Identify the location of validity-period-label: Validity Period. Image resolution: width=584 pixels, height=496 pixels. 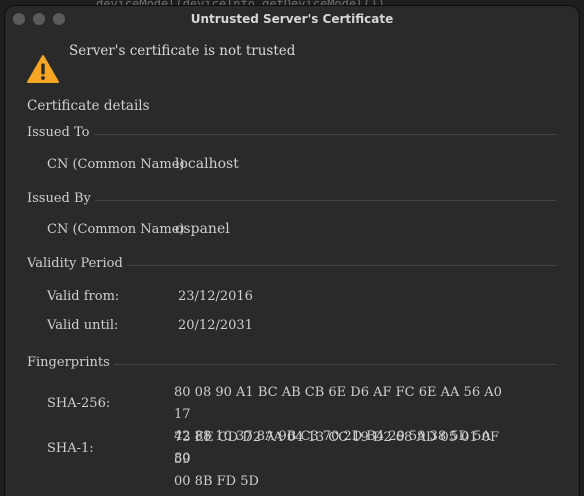
(77, 263).